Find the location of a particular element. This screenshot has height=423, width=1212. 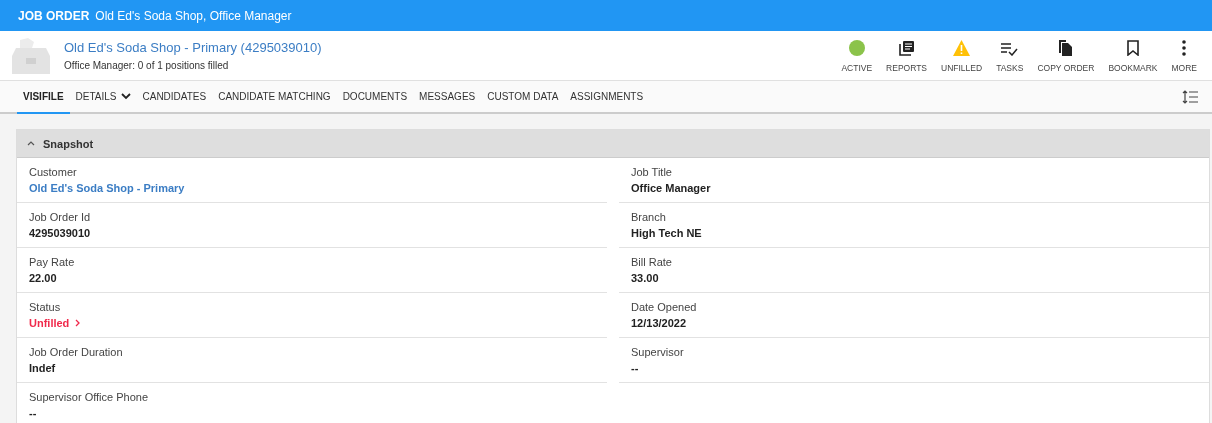

module-label: JOB ORDER is located at coordinates (54, 15).